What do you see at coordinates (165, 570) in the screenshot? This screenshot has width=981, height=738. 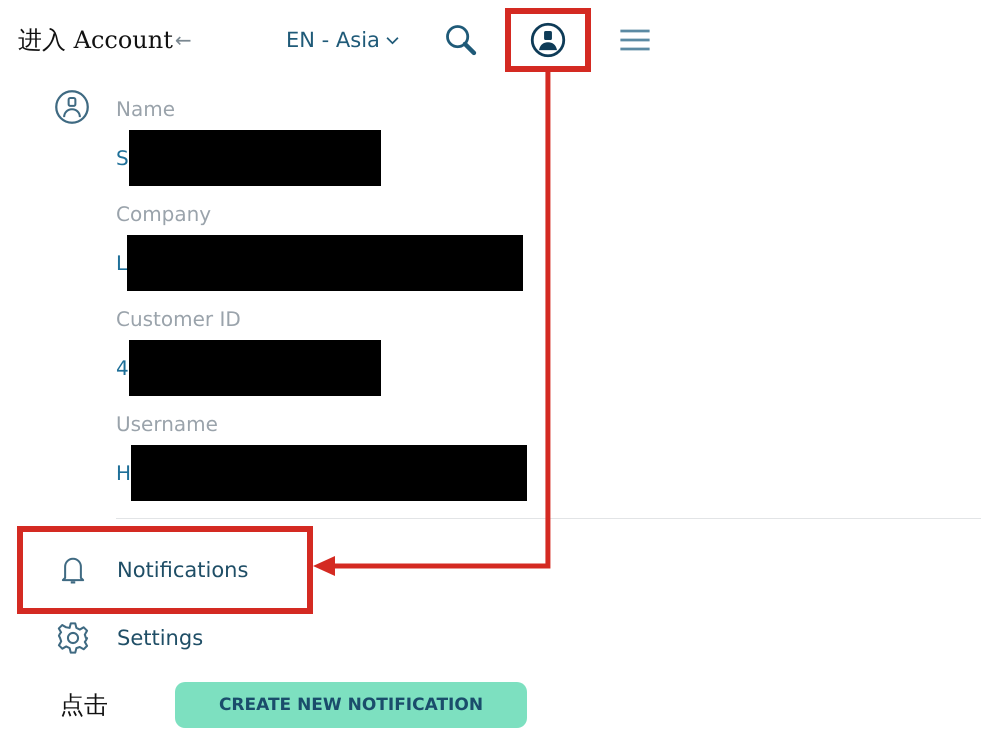 I see `menu-item: Notifications` at bounding box center [165, 570].